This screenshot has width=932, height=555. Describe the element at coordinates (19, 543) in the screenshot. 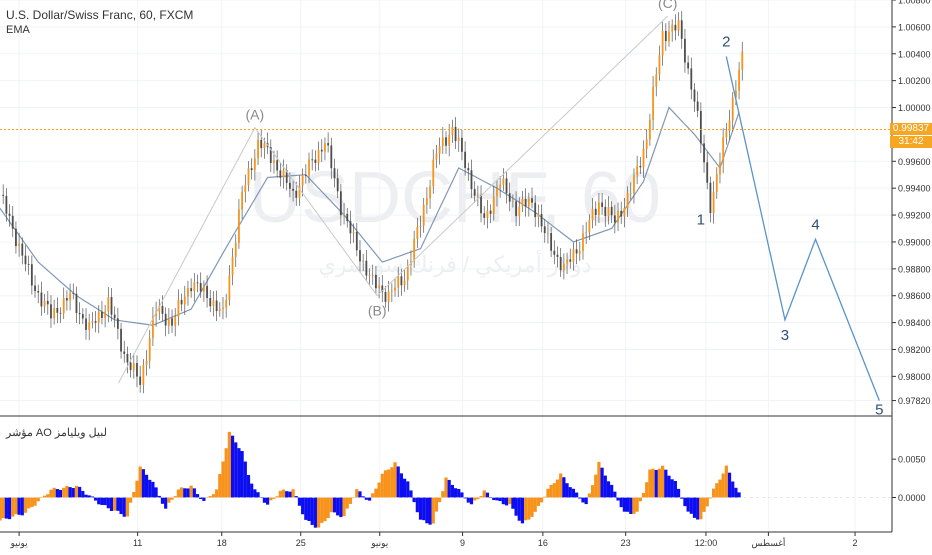

I see `x-tick-label: يونيو` at that location.